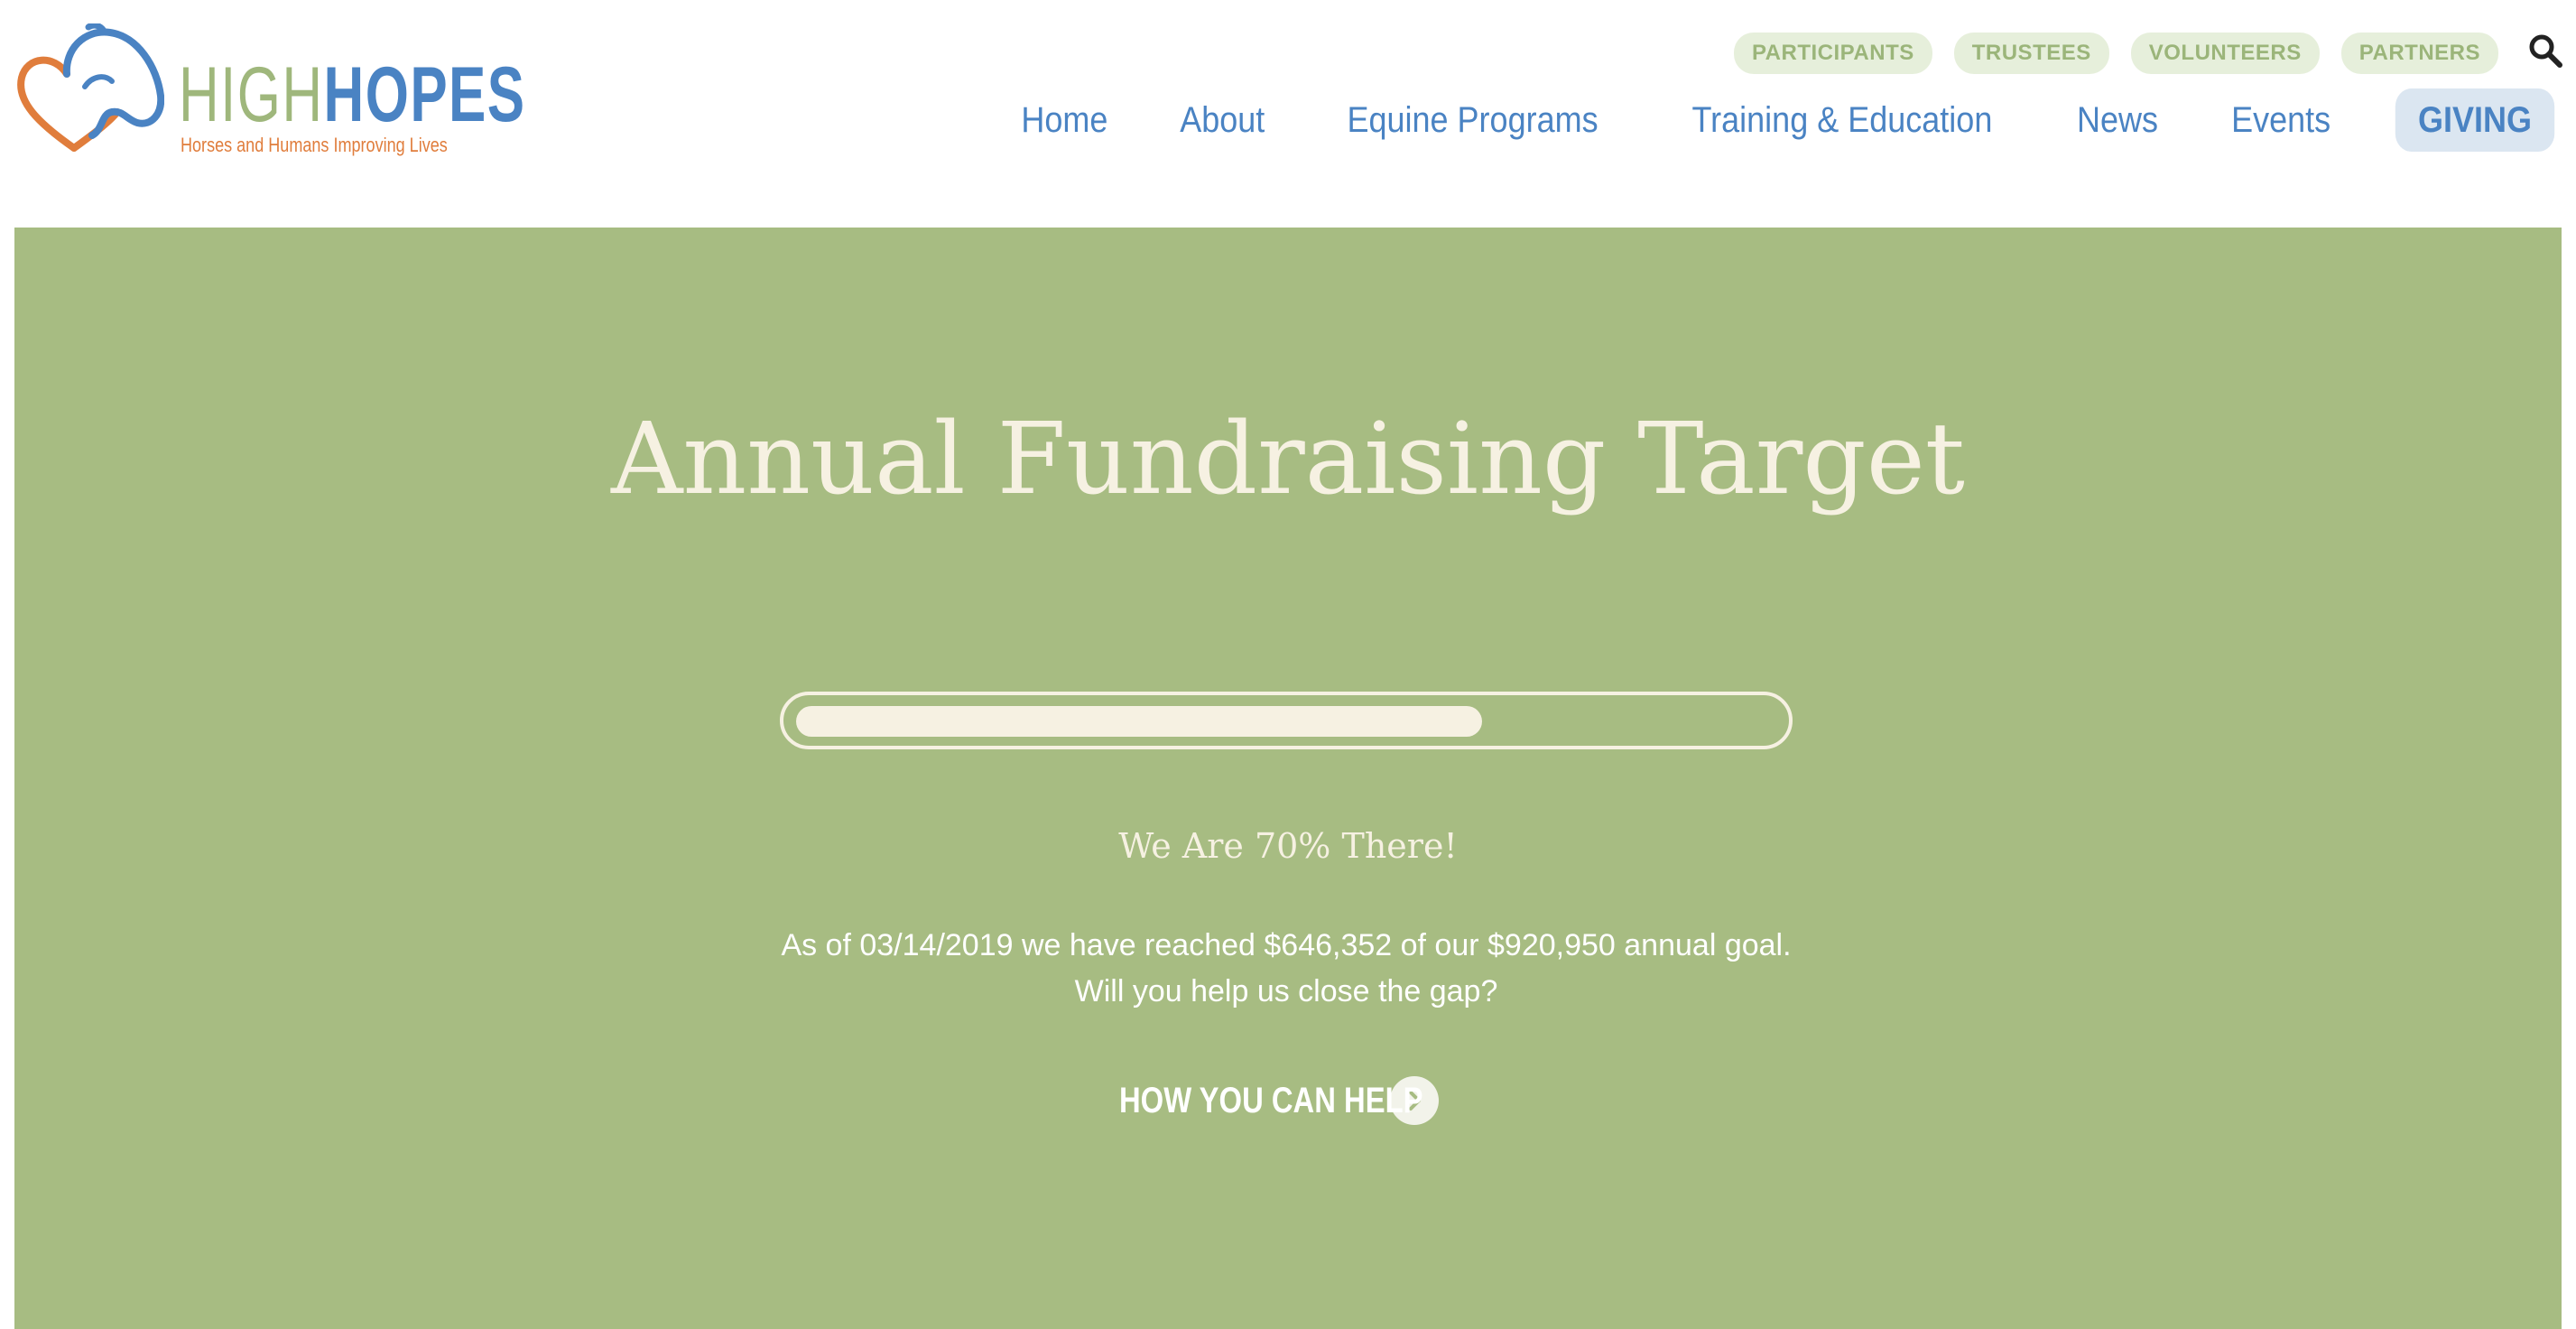 This screenshot has height=1329, width=2576. Describe the element at coordinates (2280, 120) in the screenshot. I see `nav-events: Events` at that location.